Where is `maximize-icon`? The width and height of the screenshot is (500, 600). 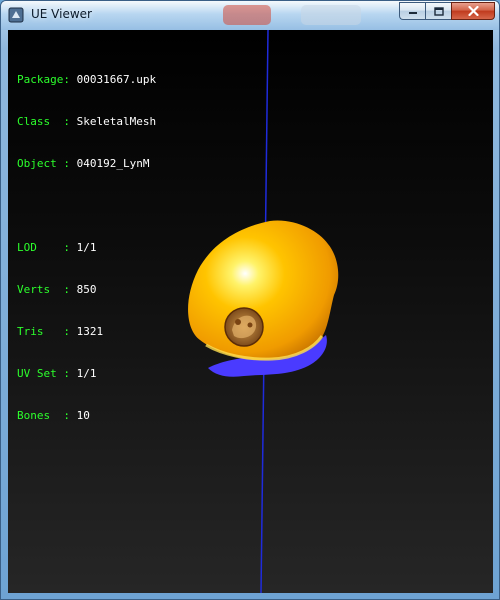
maximize-icon is located at coordinates (438, 11).